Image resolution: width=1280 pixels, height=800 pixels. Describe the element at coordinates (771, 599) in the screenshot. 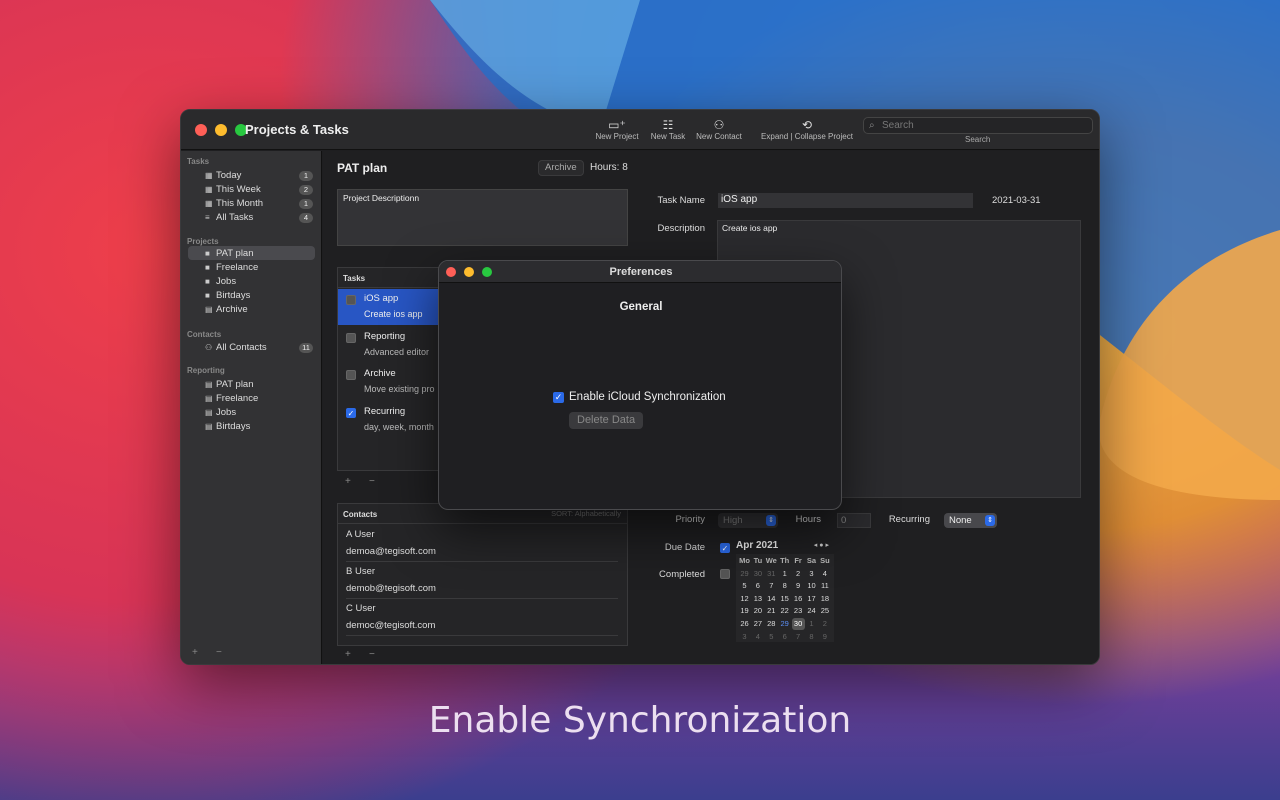

I see `calendar-day: 14` at that location.